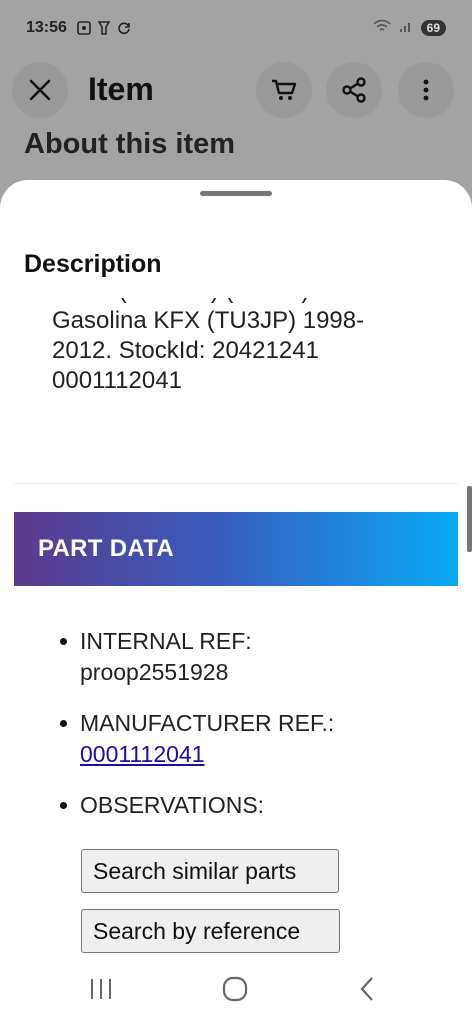 The height and width of the screenshot is (1024, 472). I want to click on notification-icons, so click(104, 28).